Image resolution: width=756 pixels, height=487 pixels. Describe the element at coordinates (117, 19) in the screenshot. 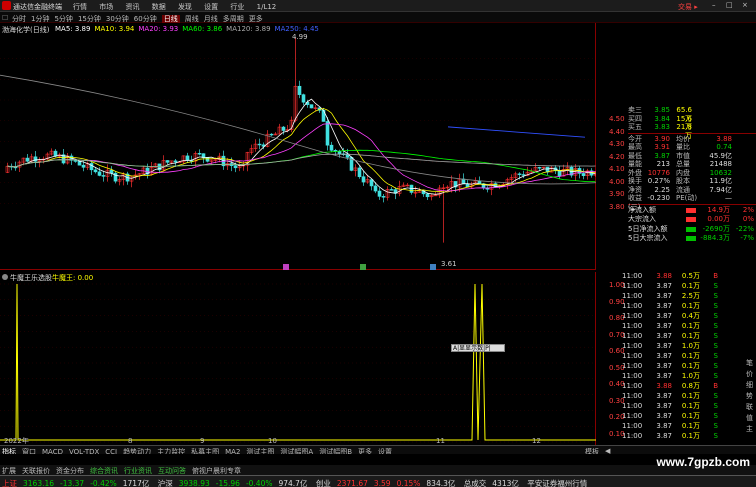

I see `period-tab: 30分钟` at that location.